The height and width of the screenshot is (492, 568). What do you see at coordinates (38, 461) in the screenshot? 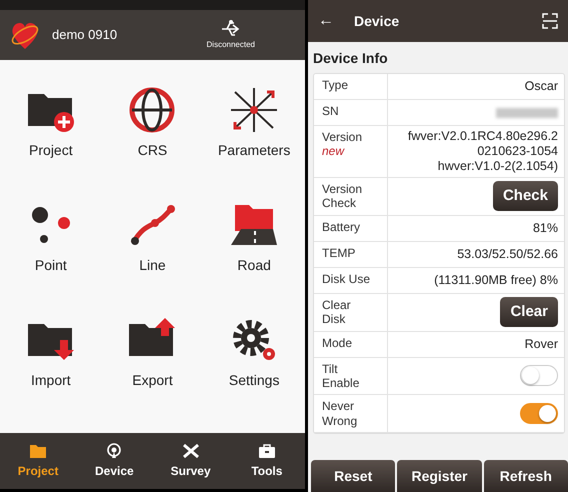
I see `nav-tab: Project` at bounding box center [38, 461].